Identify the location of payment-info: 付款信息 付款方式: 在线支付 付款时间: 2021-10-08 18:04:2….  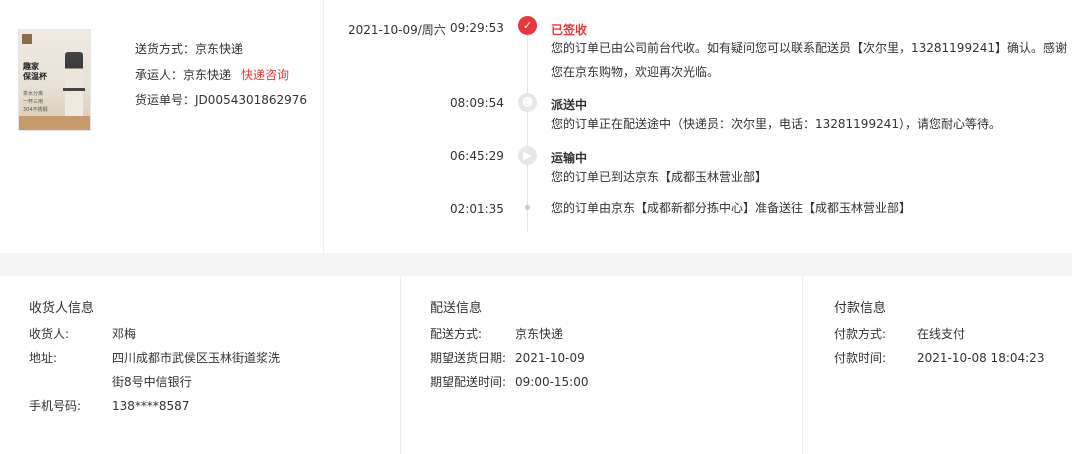
(937, 365).